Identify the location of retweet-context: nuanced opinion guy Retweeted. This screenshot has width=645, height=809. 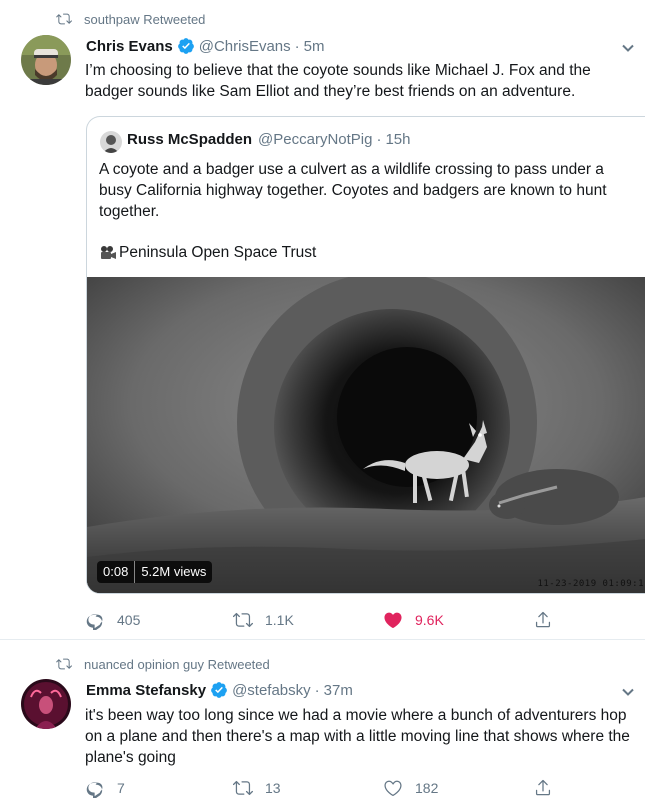
(163, 664).